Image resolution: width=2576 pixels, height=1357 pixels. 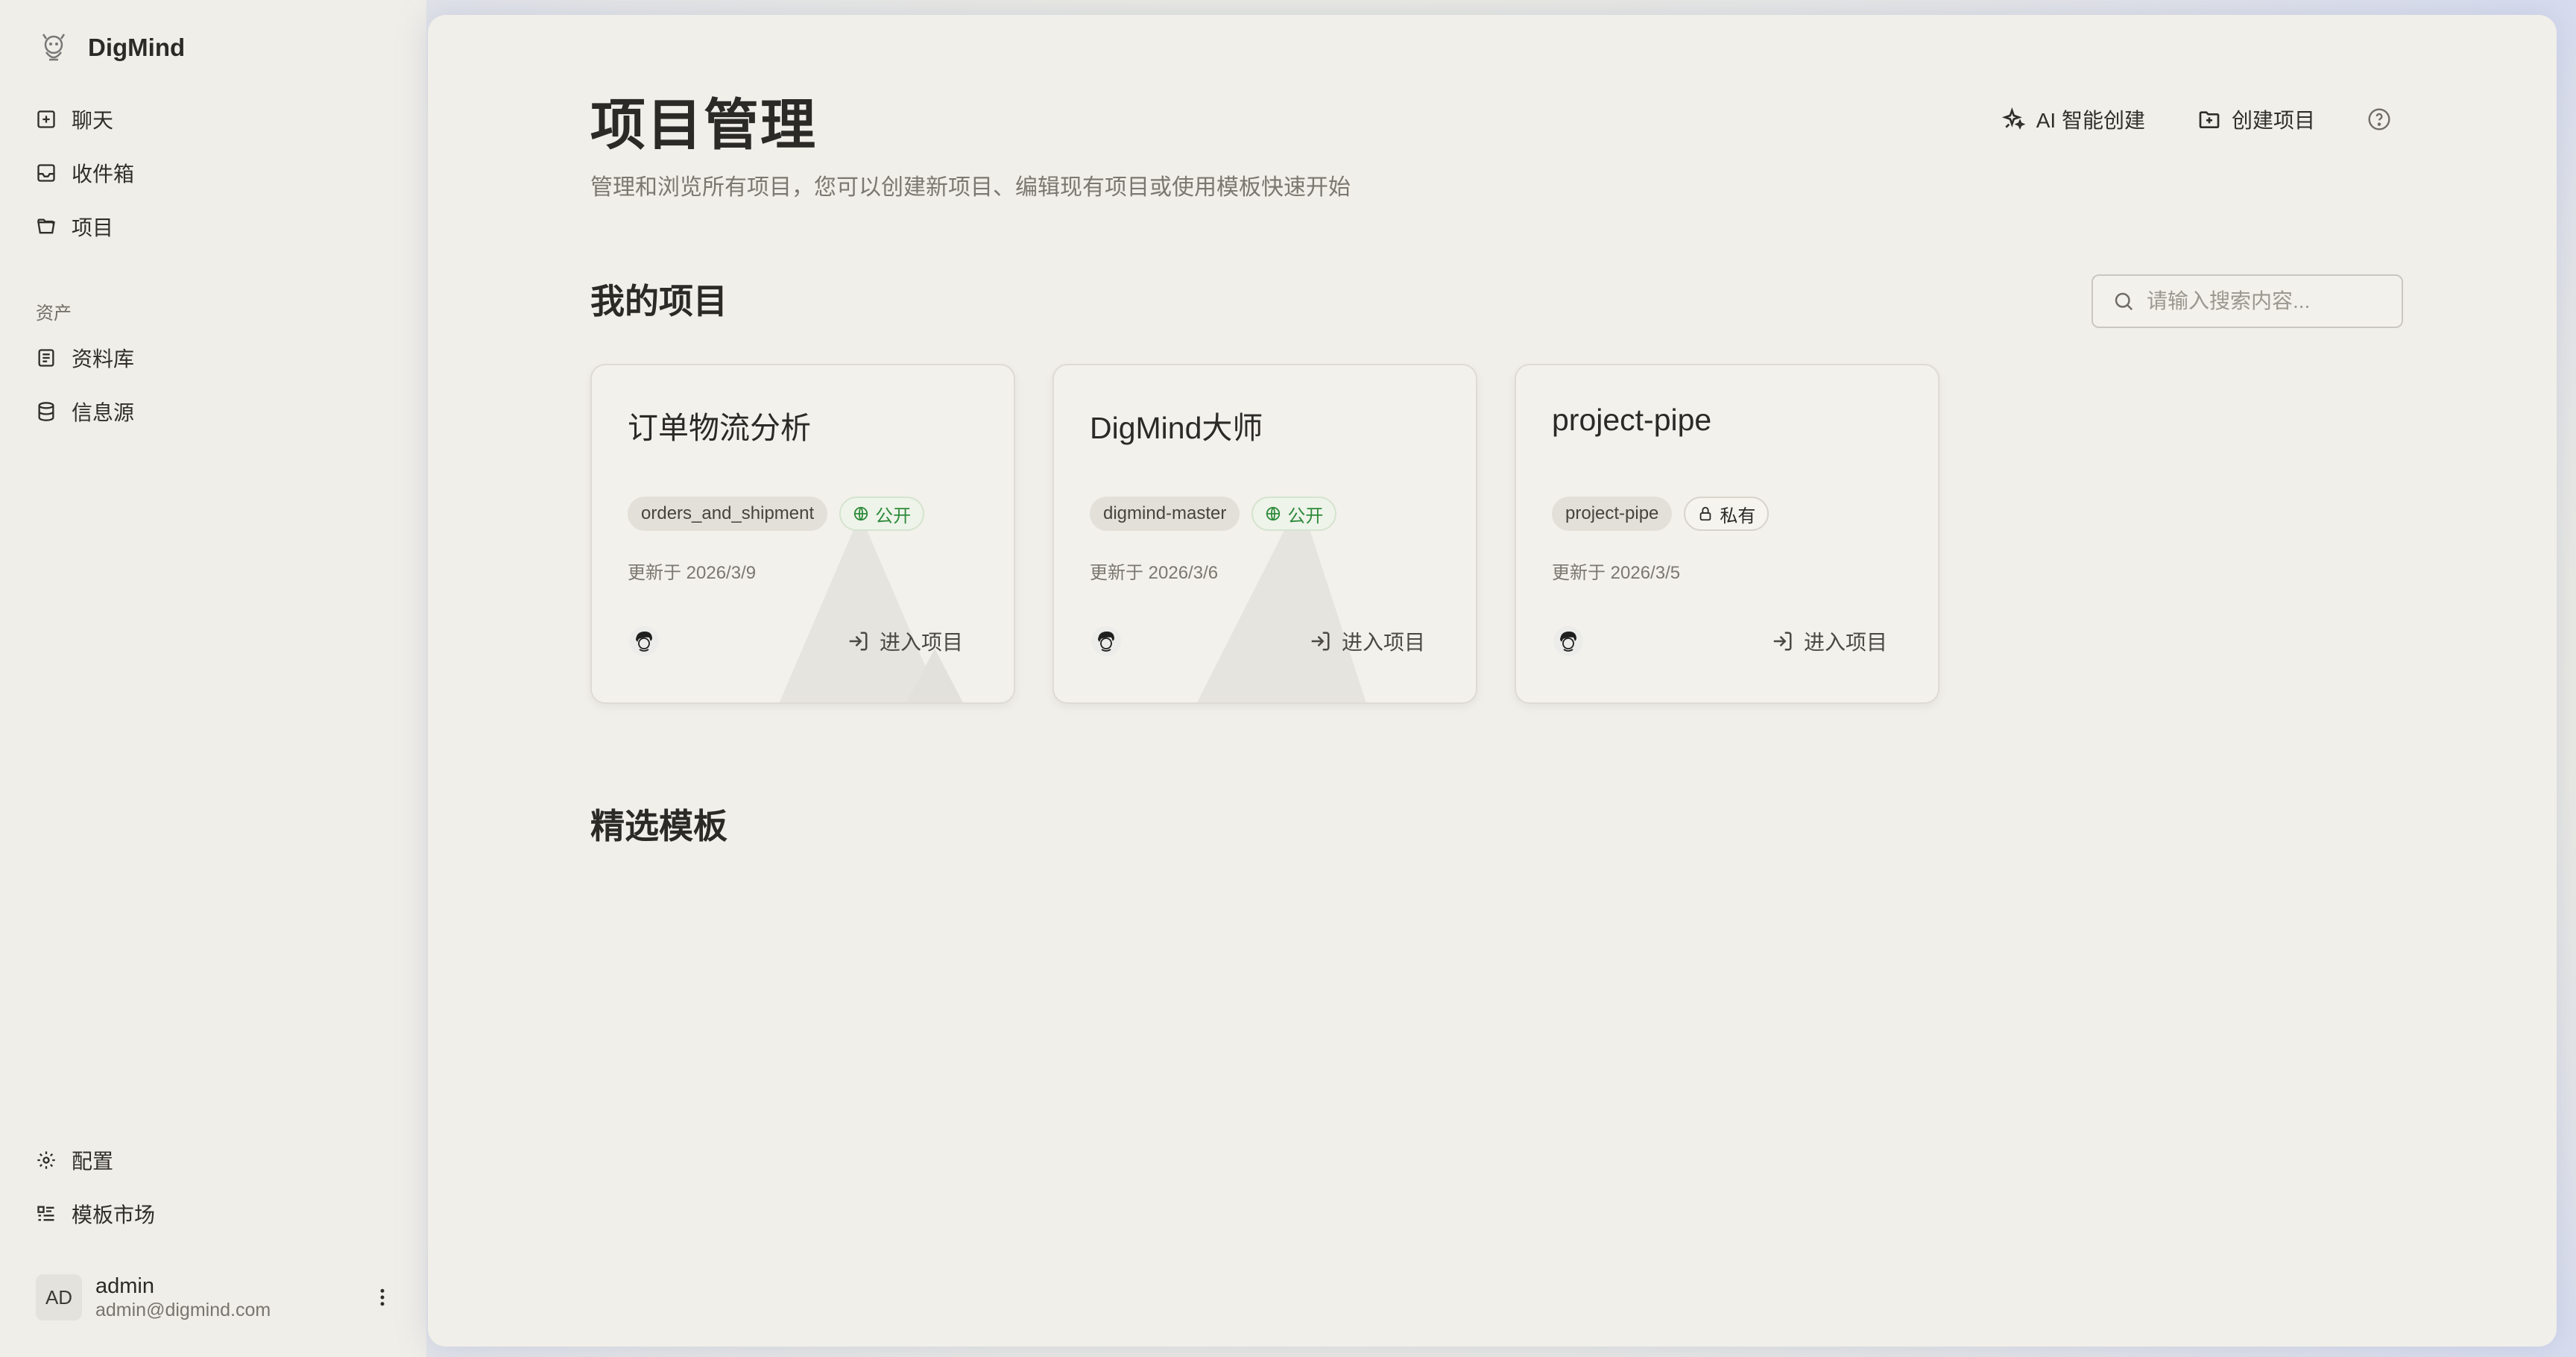 What do you see at coordinates (125, 1286) in the screenshot?
I see `user-name: admin` at bounding box center [125, 1286].